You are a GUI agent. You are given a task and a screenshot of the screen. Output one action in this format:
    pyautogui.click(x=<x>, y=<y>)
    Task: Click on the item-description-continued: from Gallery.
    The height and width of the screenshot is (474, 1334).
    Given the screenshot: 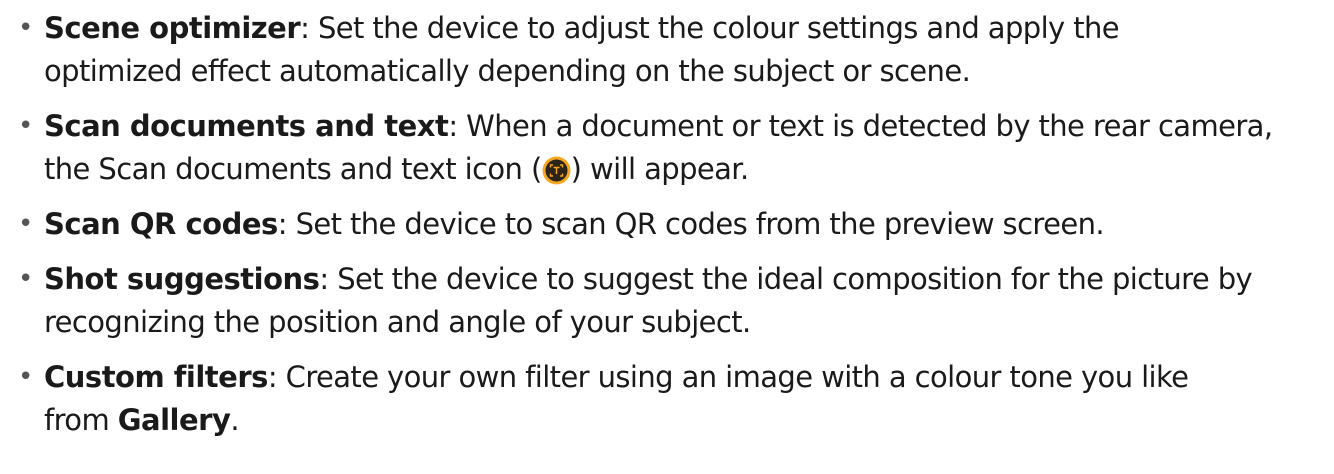 What is the action you would take?
    pyautogui.click(x=684, y=420)
    